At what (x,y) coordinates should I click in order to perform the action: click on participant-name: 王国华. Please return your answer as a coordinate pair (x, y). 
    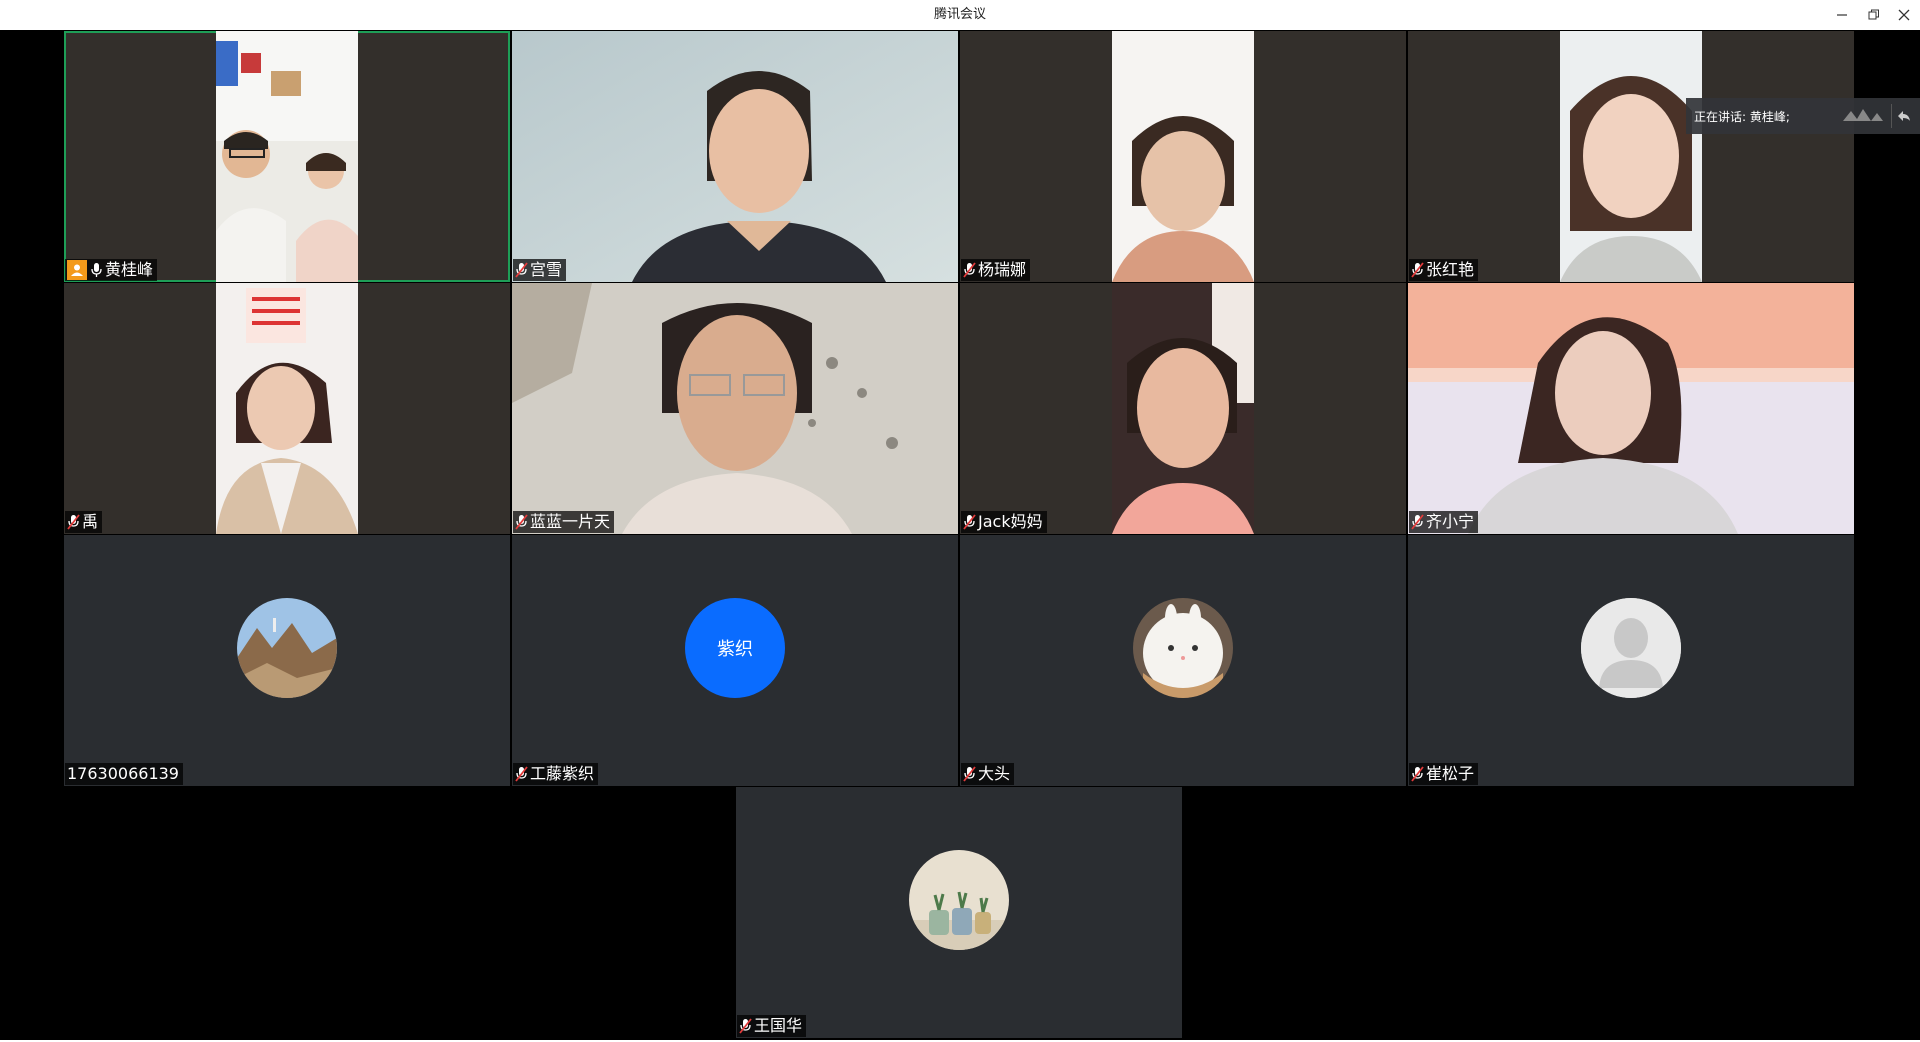
    Looking at the image, I should click on (778, 1025).